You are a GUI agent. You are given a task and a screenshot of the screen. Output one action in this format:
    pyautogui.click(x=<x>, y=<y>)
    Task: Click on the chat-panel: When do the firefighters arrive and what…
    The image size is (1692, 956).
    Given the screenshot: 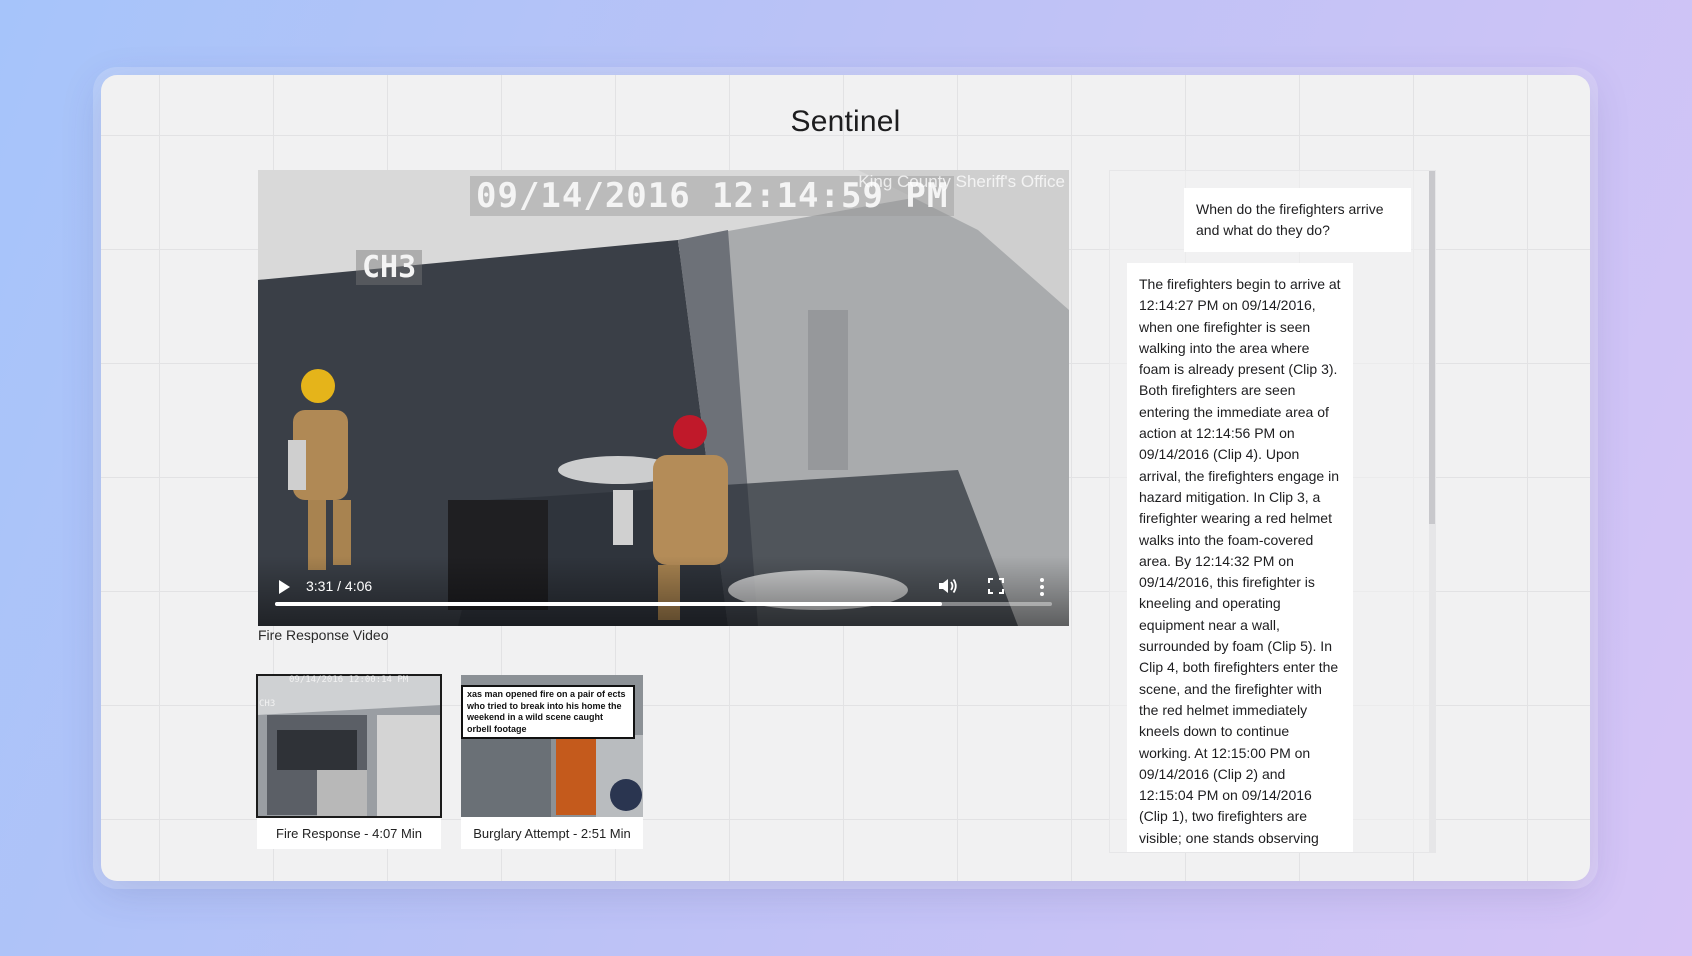 What is the action you would take?
    pyautogui.click(x=1272, y=511)
    